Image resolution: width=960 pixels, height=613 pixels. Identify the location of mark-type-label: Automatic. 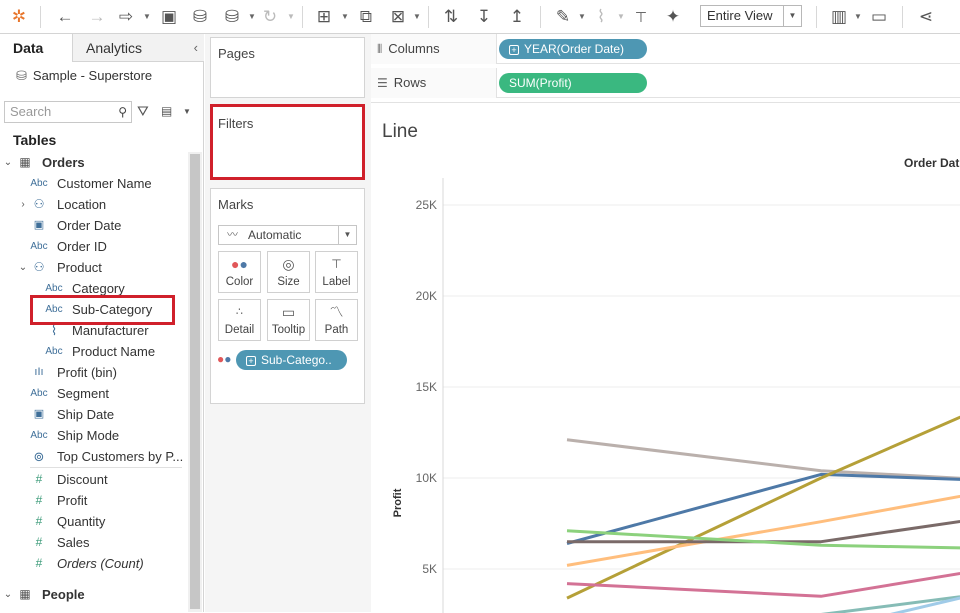
(275, 235).